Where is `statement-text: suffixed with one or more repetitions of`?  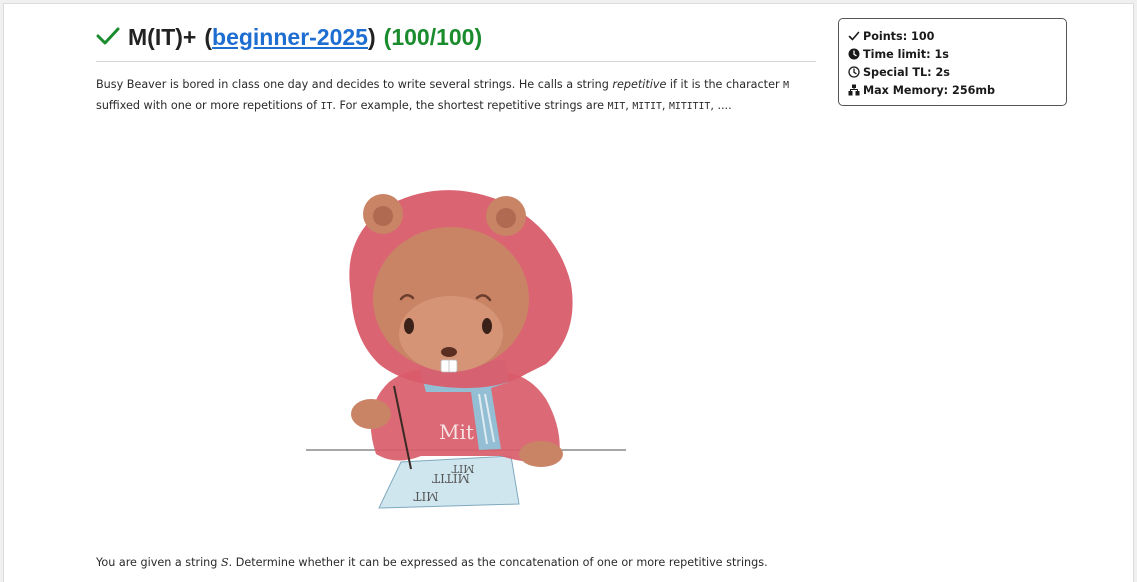 statement-text: suffixed with one or more repetitions of is located at coordinates (208, 105).